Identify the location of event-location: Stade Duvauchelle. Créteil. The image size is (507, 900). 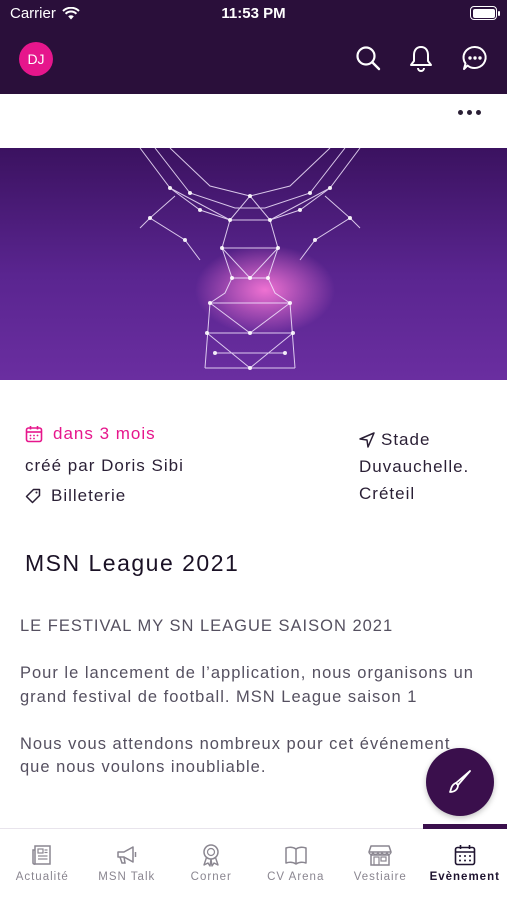
(429, 466).